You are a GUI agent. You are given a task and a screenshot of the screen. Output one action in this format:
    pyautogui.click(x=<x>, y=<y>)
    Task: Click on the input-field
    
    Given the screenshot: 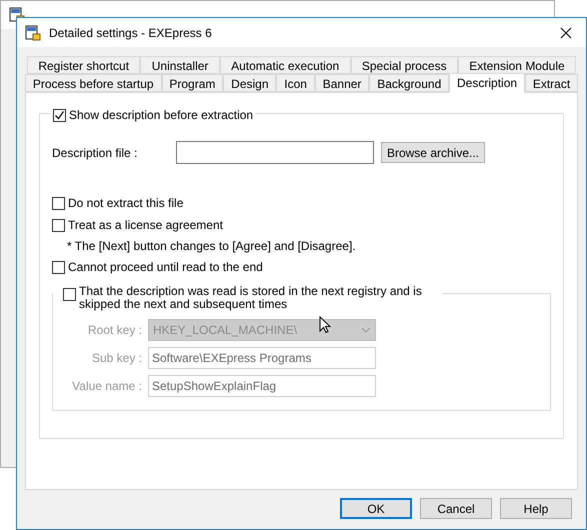 What is the action you would take?
    pyautogui.click(x=275, y=152)
    